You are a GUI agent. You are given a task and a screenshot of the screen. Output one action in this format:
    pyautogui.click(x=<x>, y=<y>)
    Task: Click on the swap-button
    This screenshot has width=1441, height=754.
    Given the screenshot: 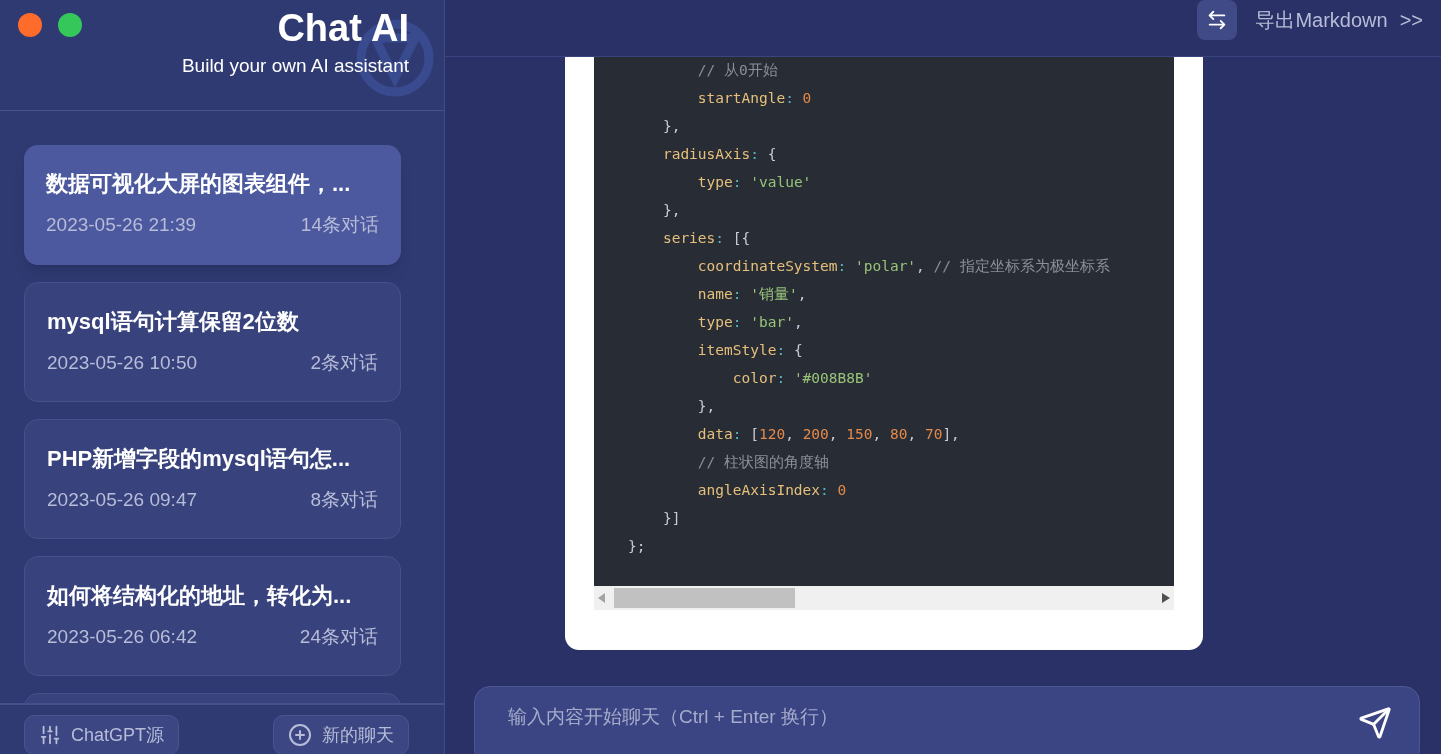 What is the action you would take?
    pyautogui.click(x=1217, y=20)
    